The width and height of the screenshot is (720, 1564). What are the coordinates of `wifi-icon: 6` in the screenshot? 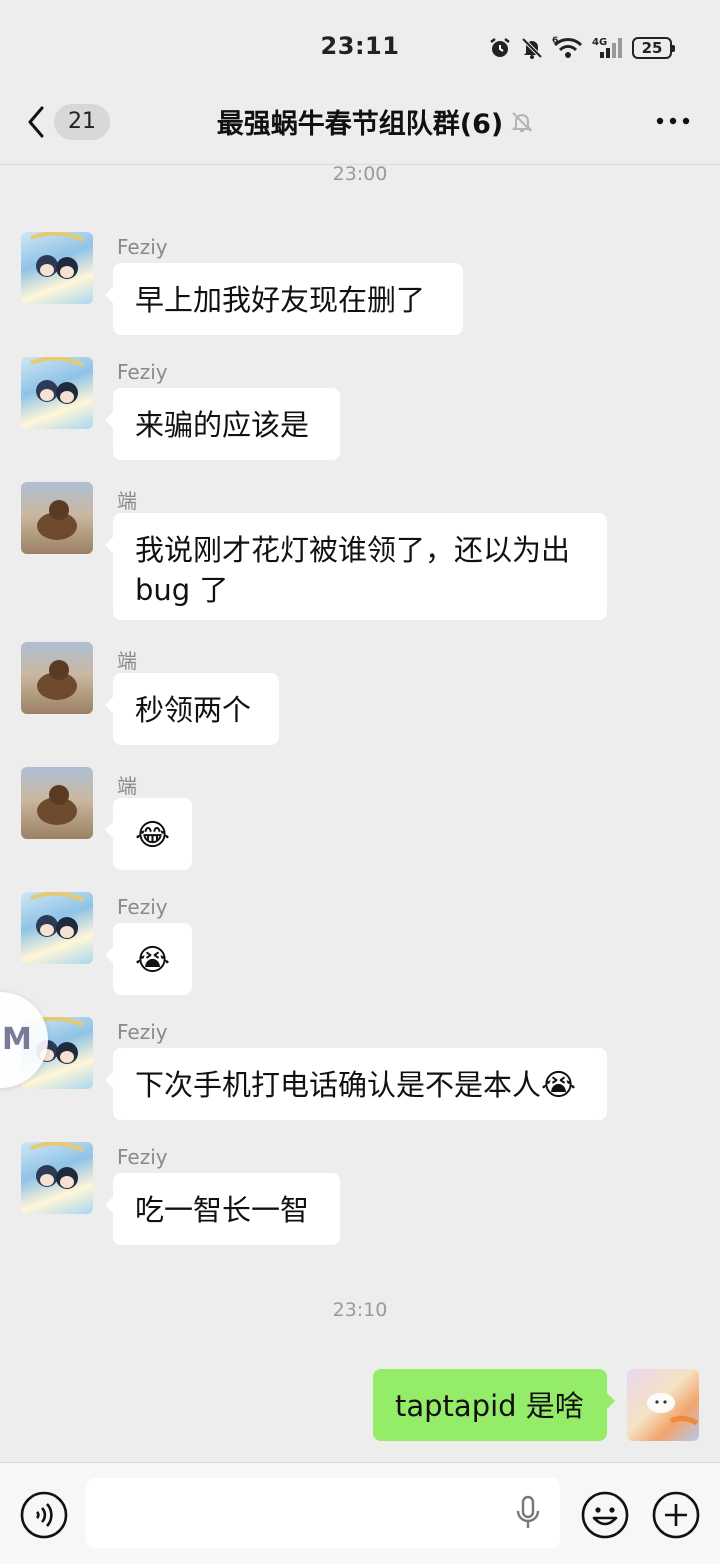 It's located at (567, 47).